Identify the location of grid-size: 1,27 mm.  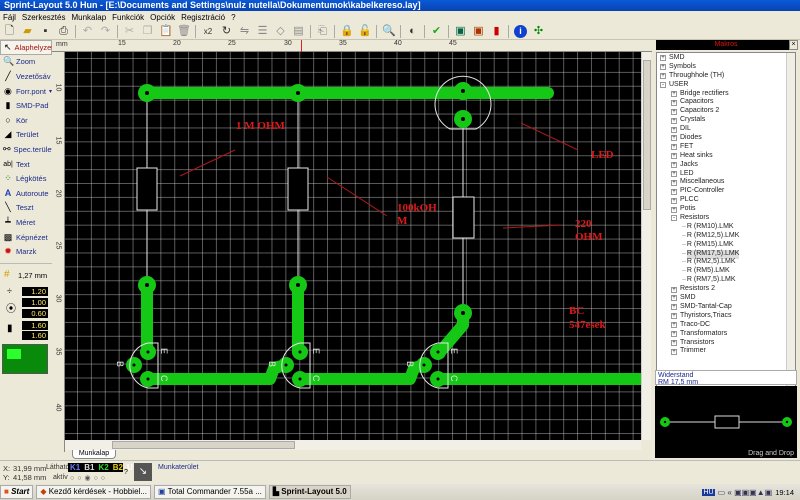
(32, 275).